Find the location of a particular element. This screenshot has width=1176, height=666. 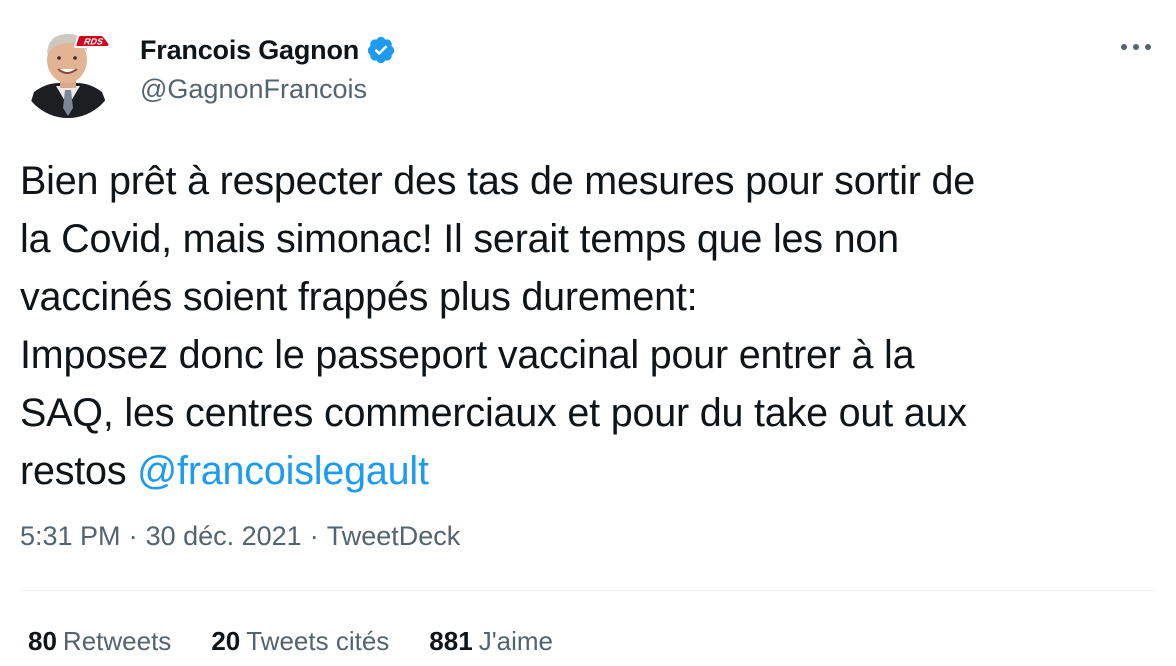

author-names: Francois Gagnon @GagnonFrancois is located at coordinates (268, 68).